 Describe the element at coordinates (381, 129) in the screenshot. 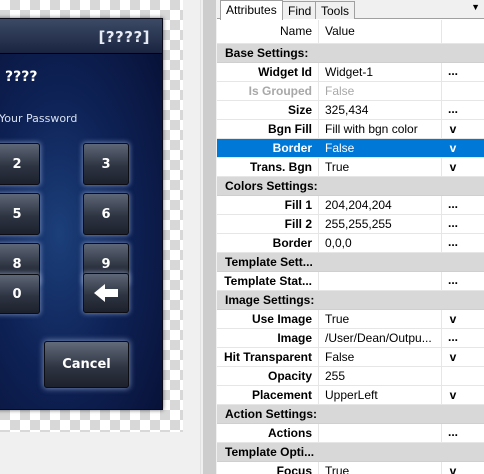

I see `property-value: Fill with bgn color` at that location.